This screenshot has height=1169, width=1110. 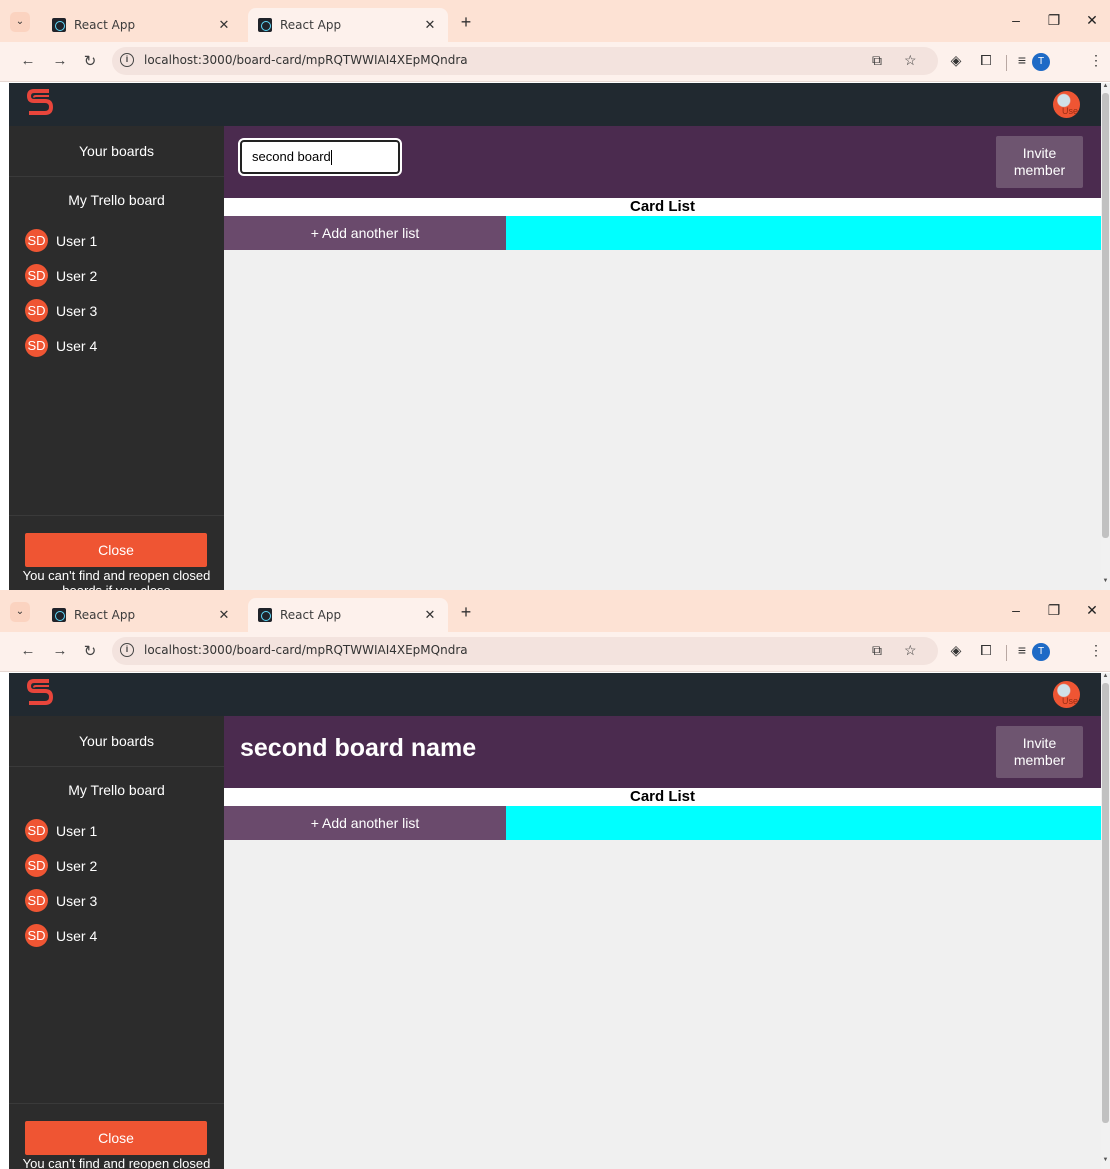 What do you see at coordinates (77, 935) in the screenshot?
I see `user-name: User 4` at bounding box center [77, 935].